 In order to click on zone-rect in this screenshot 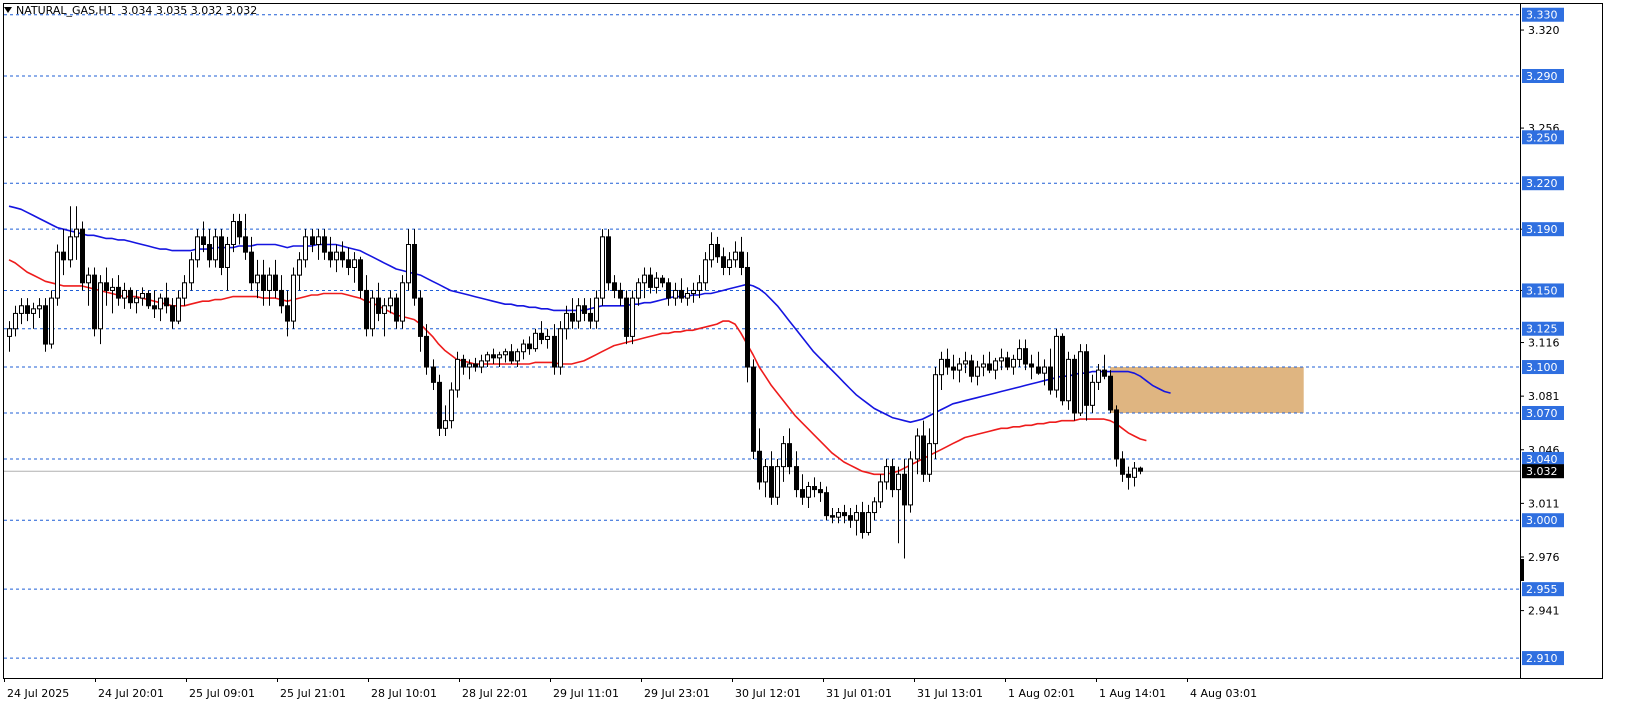, I will do `click(1207, 390)`.